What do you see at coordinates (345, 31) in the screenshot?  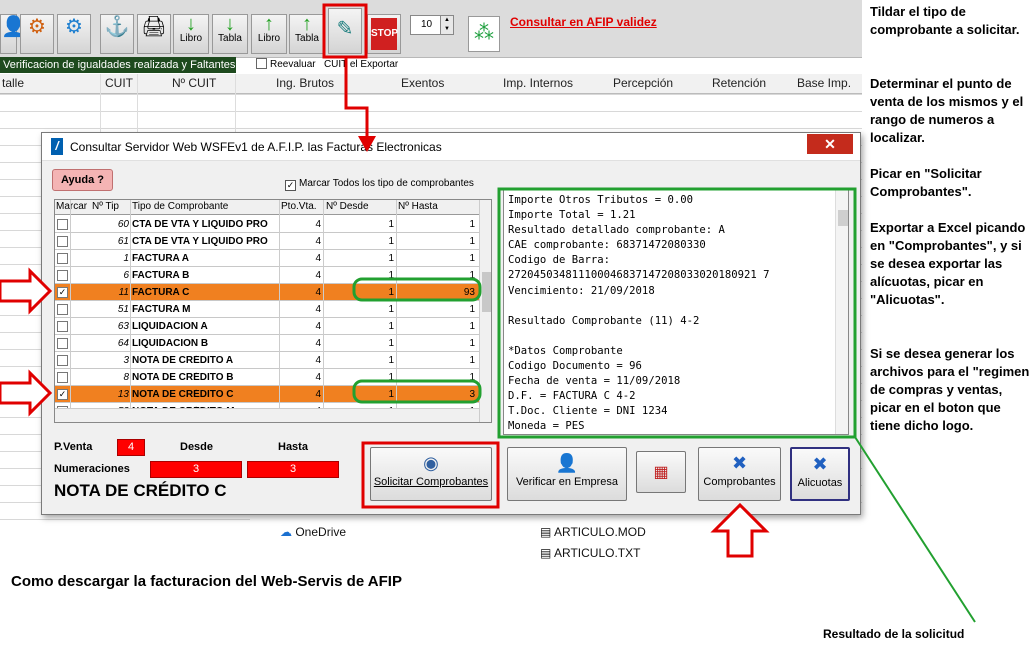 I see `toolbar-button-afip: ✎` at bounding box center [345, 31].